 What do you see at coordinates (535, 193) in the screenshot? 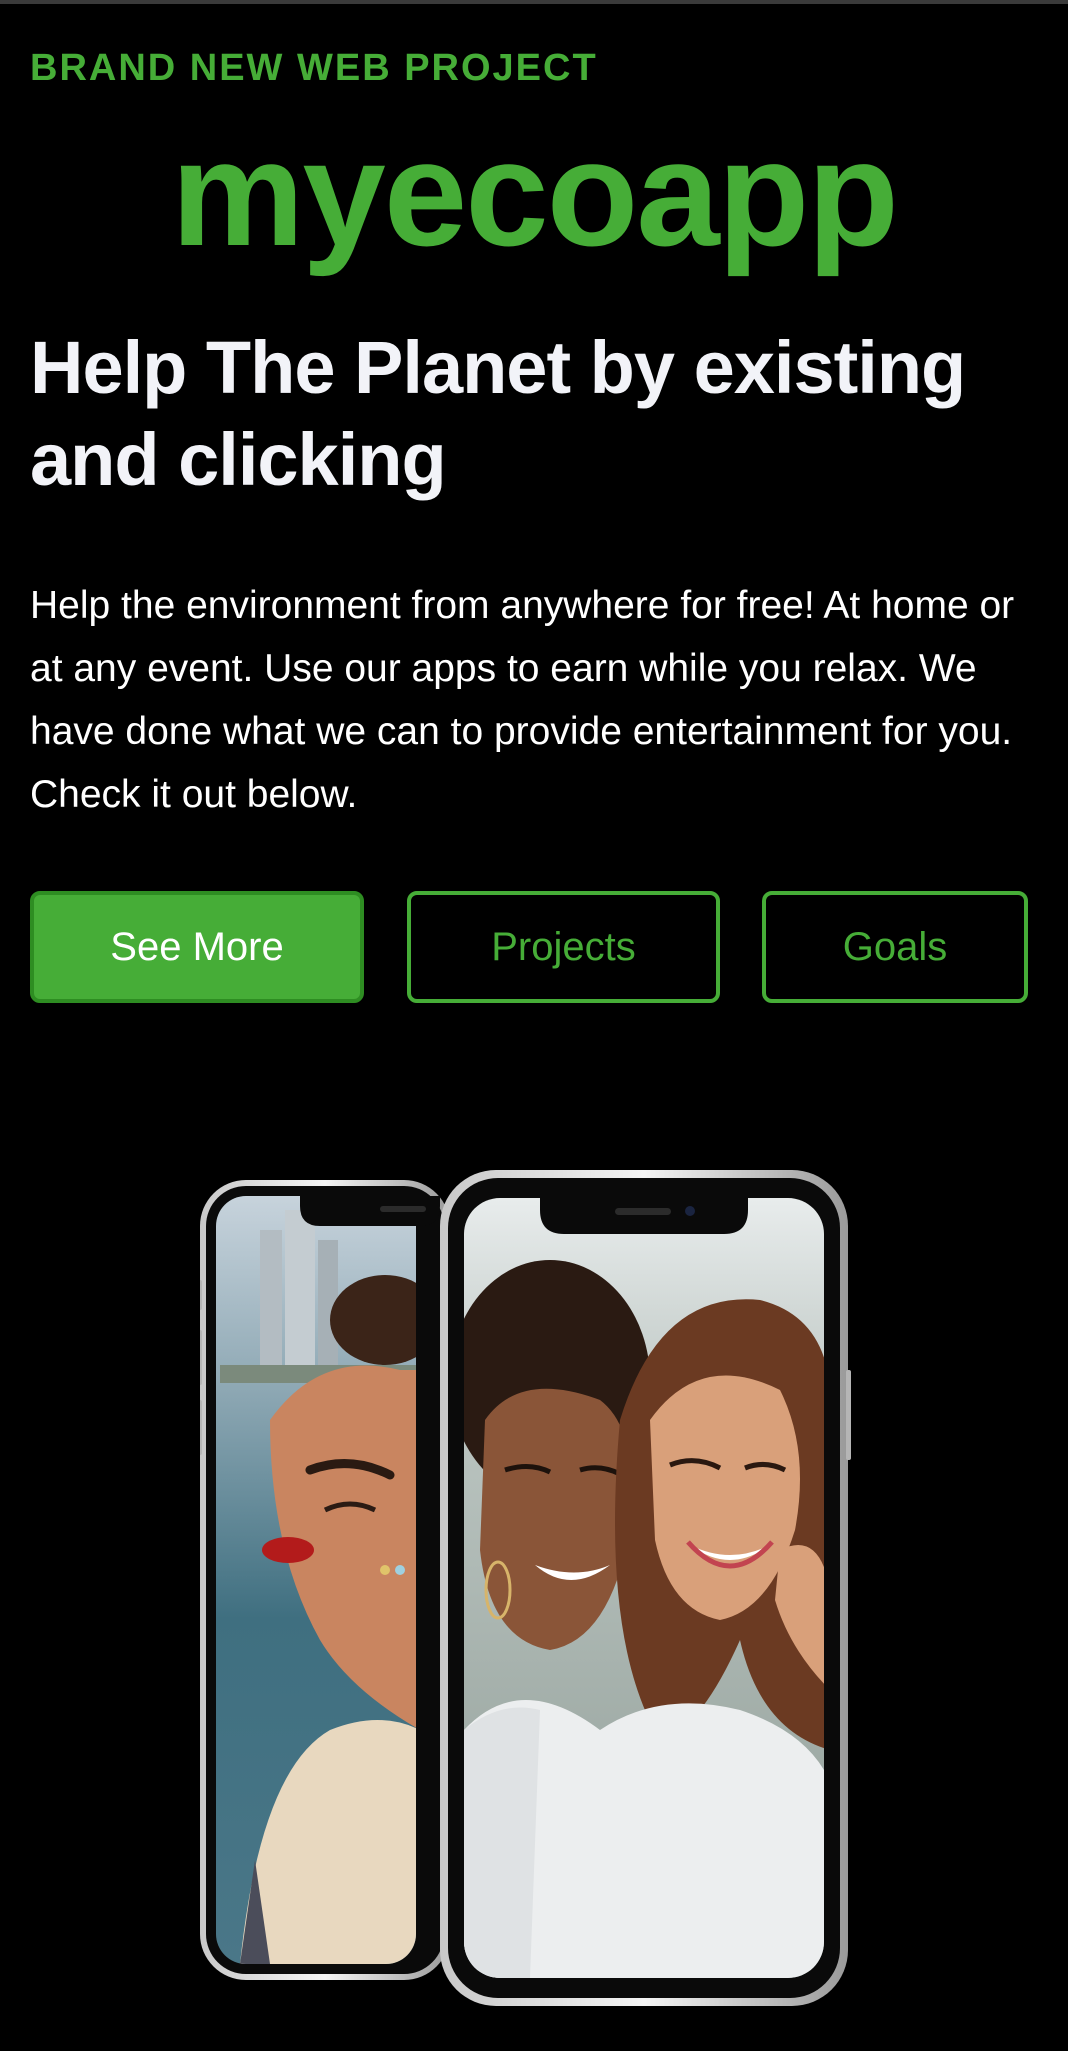
I see `brand-logo-text: myecoapp` at bounding box center [535, 193].